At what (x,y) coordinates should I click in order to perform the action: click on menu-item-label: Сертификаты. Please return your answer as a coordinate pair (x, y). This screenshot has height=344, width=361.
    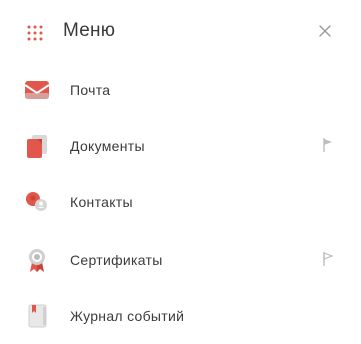
    Looking at the image, I should click on (116, 260).